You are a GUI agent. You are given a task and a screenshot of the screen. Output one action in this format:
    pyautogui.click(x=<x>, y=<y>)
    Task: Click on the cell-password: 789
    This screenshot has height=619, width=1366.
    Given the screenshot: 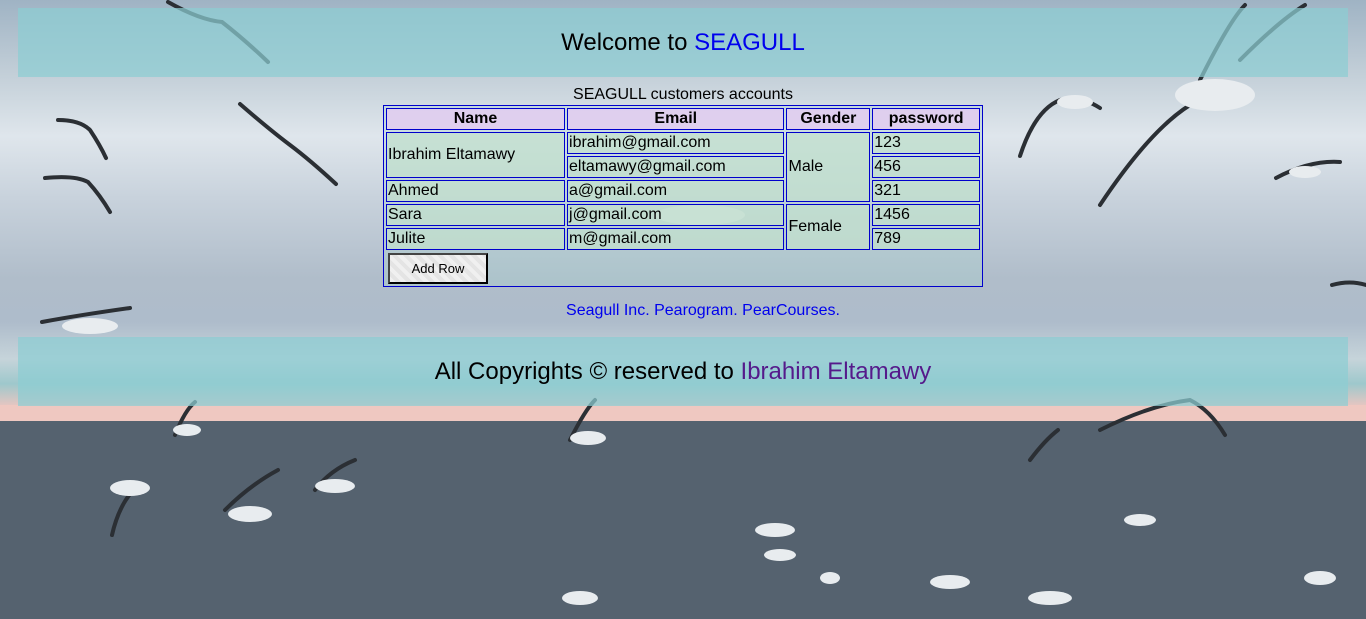 What is the action you would take?
    pyautogui.click(x=926, y=239)
    